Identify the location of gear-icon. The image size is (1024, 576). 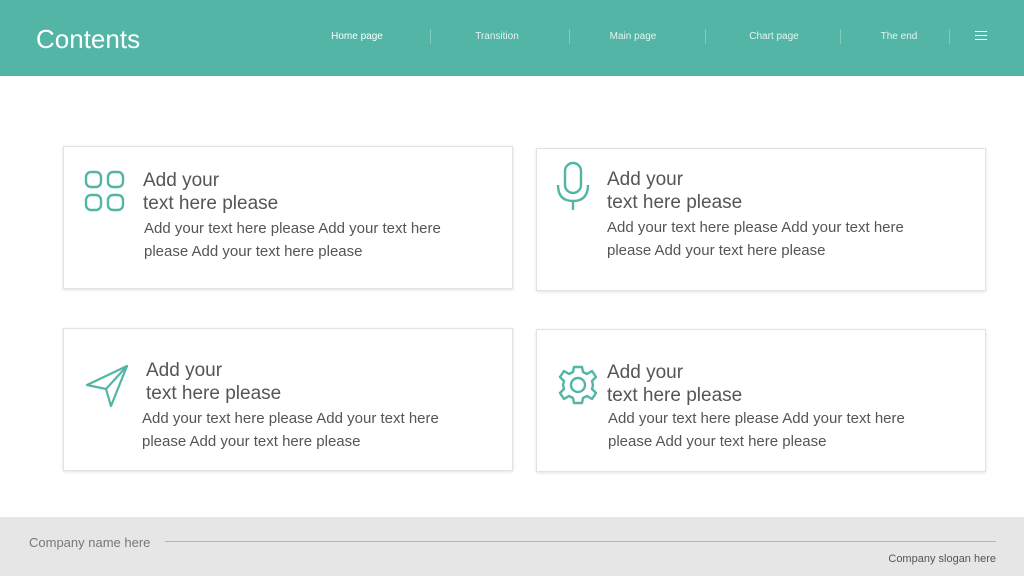
(578, 385).